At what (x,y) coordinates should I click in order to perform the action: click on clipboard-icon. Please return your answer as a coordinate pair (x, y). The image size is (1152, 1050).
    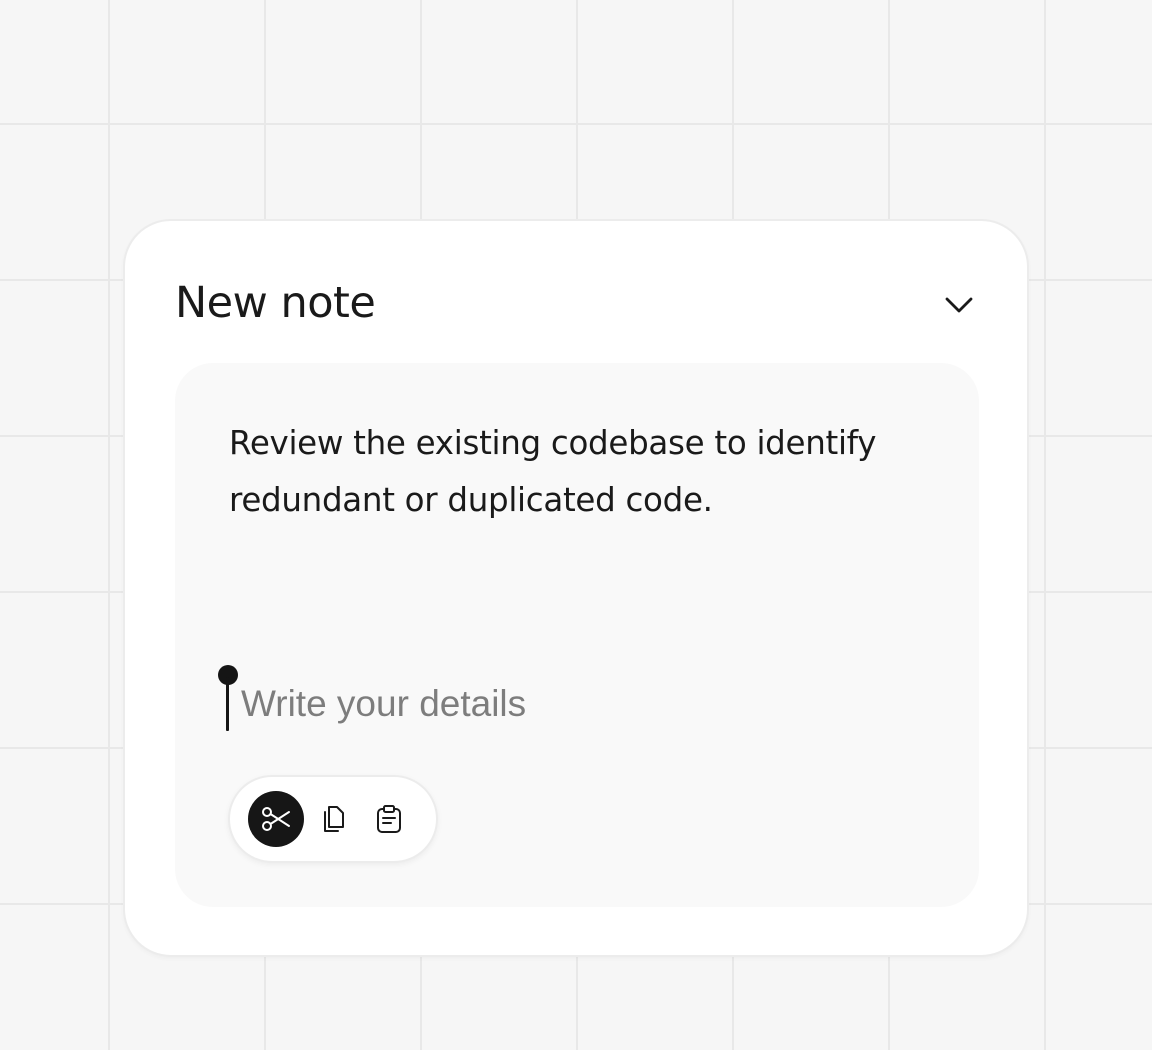
    Looking at the image, I should click on (389, 819).